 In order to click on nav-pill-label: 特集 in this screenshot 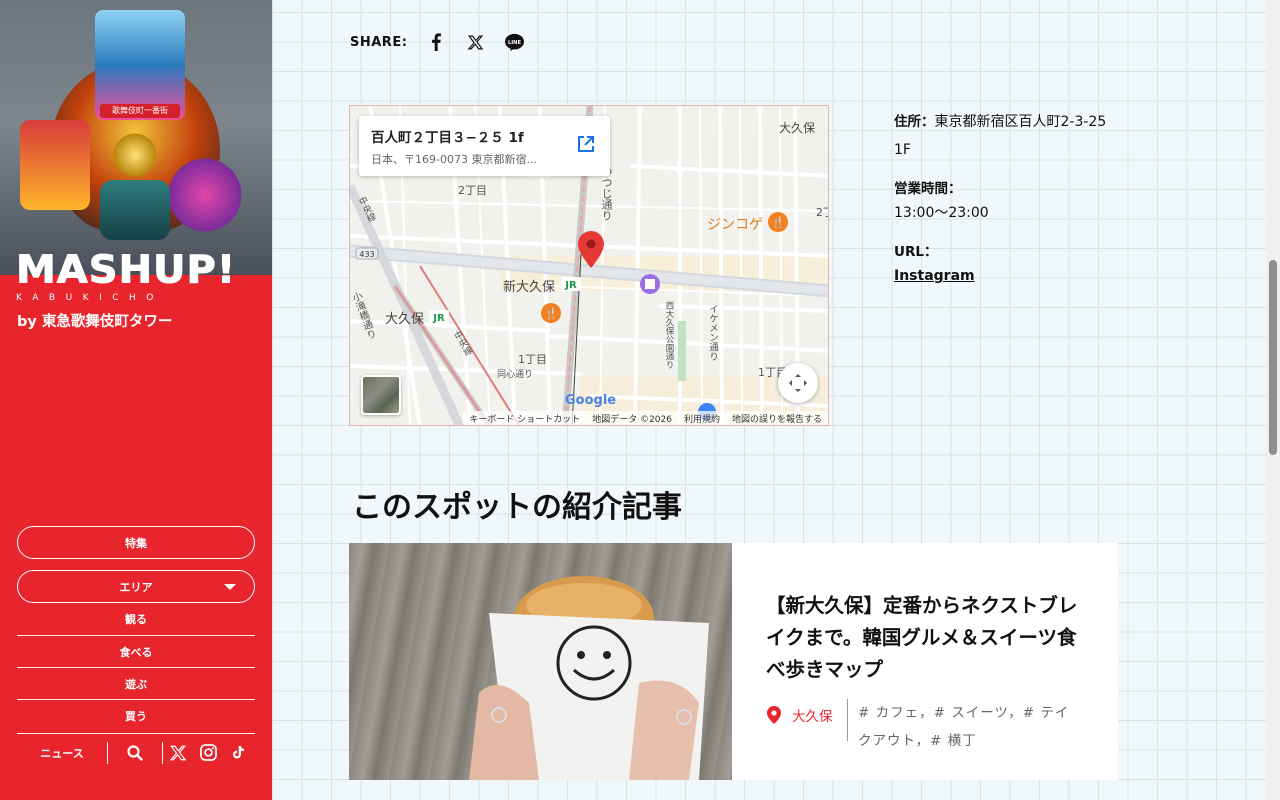, I will do `click(136, 543)`.